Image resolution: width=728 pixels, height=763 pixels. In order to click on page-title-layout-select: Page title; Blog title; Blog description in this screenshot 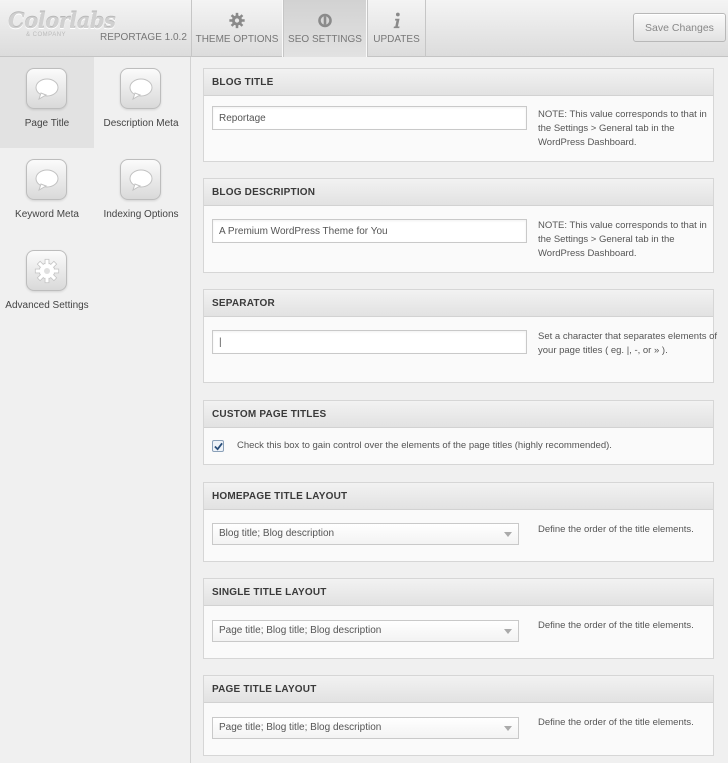, I will do `click(365, 728)`.